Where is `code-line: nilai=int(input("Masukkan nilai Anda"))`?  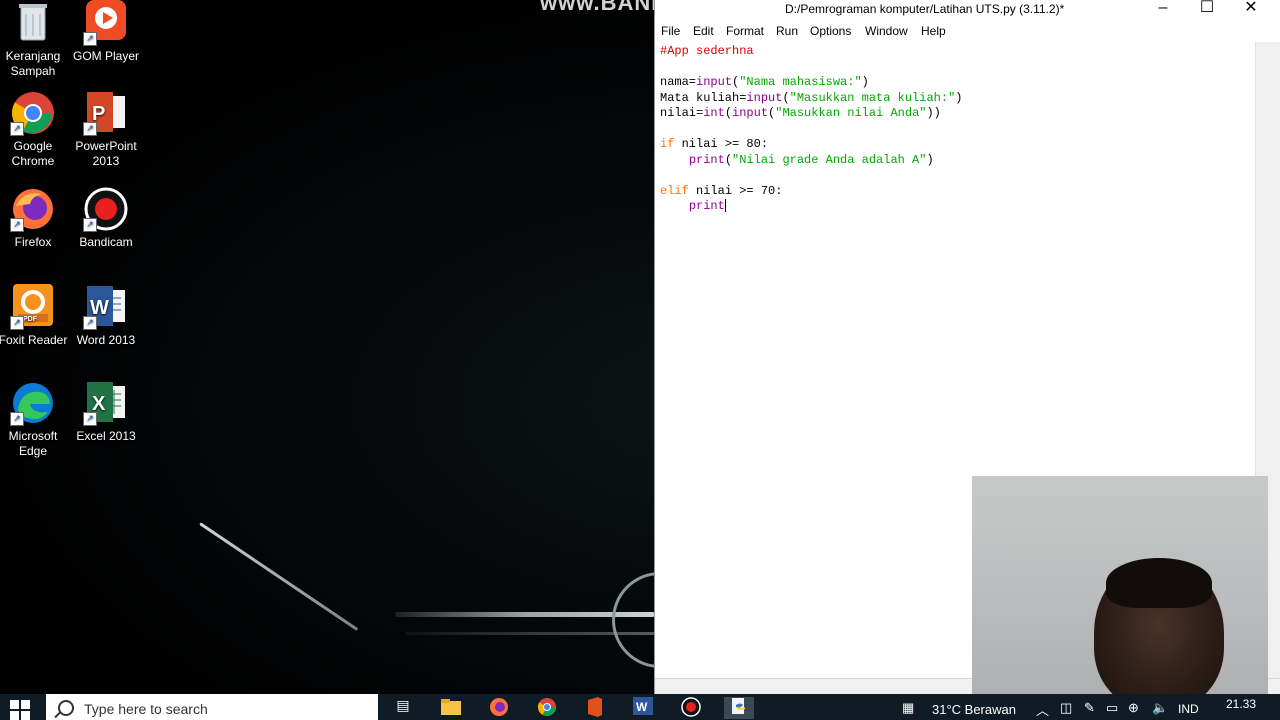 code-line: nilai=int(input("Masukkan nilai Anda")) is located at coordinates (800, 113).